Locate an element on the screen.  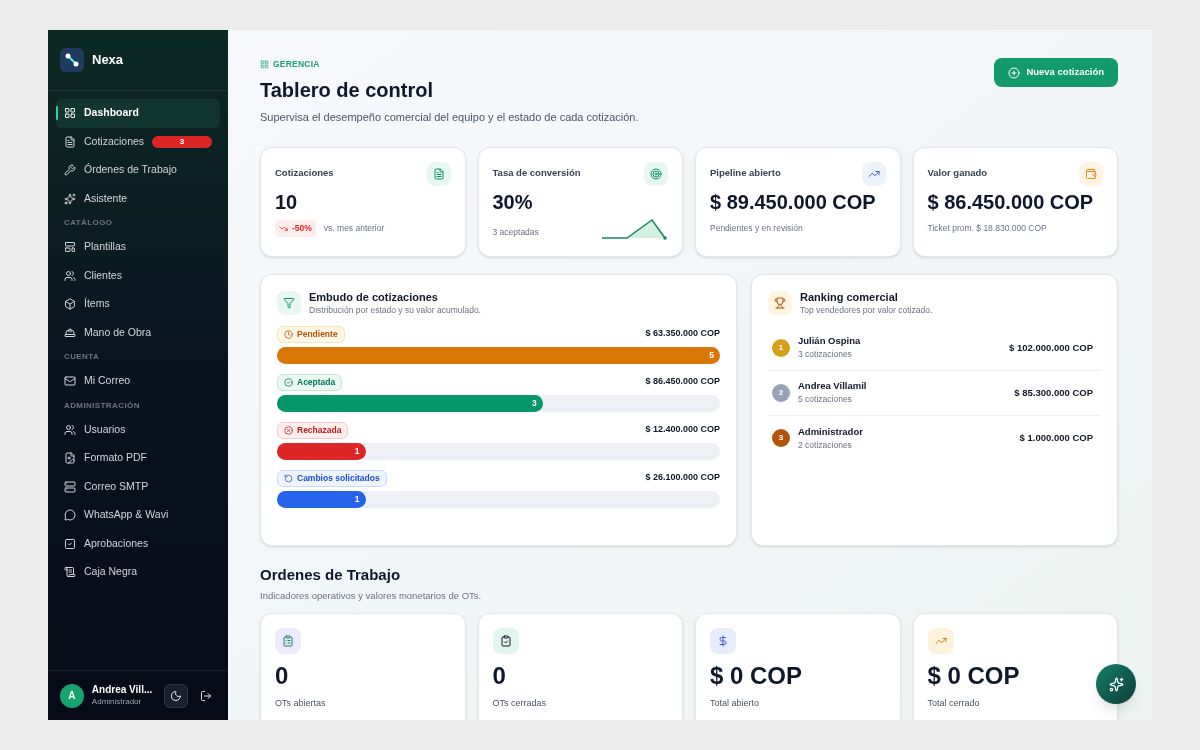
status-chip: Cambios solicitados is located at coordinates (332, 478).